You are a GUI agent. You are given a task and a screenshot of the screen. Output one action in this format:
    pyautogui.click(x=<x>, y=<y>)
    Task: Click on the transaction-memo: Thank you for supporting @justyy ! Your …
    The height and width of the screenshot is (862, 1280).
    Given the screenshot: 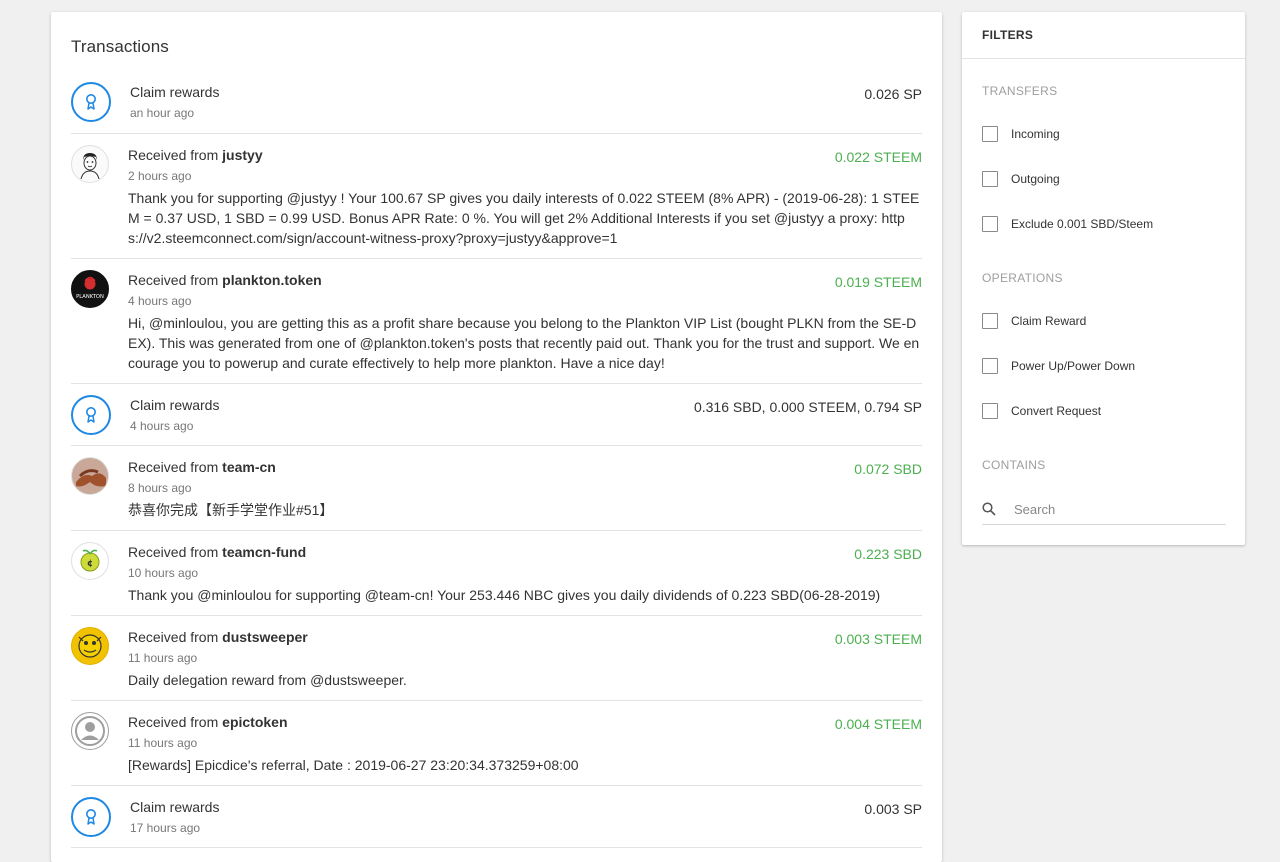 What is the action you would take?
    pyautogui.click(x=524, y=218)
    